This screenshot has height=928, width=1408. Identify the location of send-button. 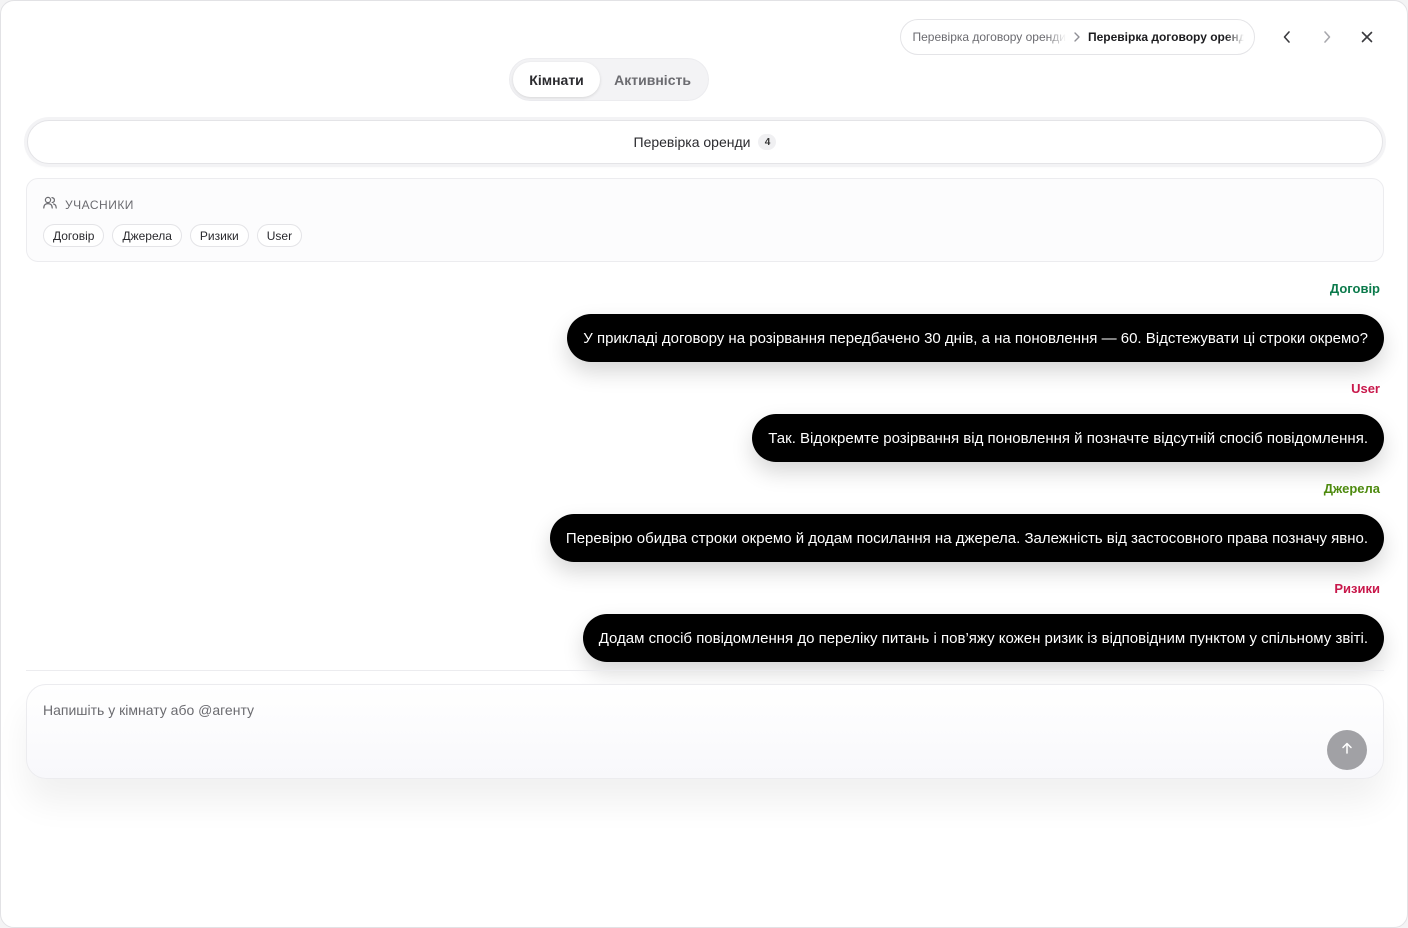
(1347, 750).